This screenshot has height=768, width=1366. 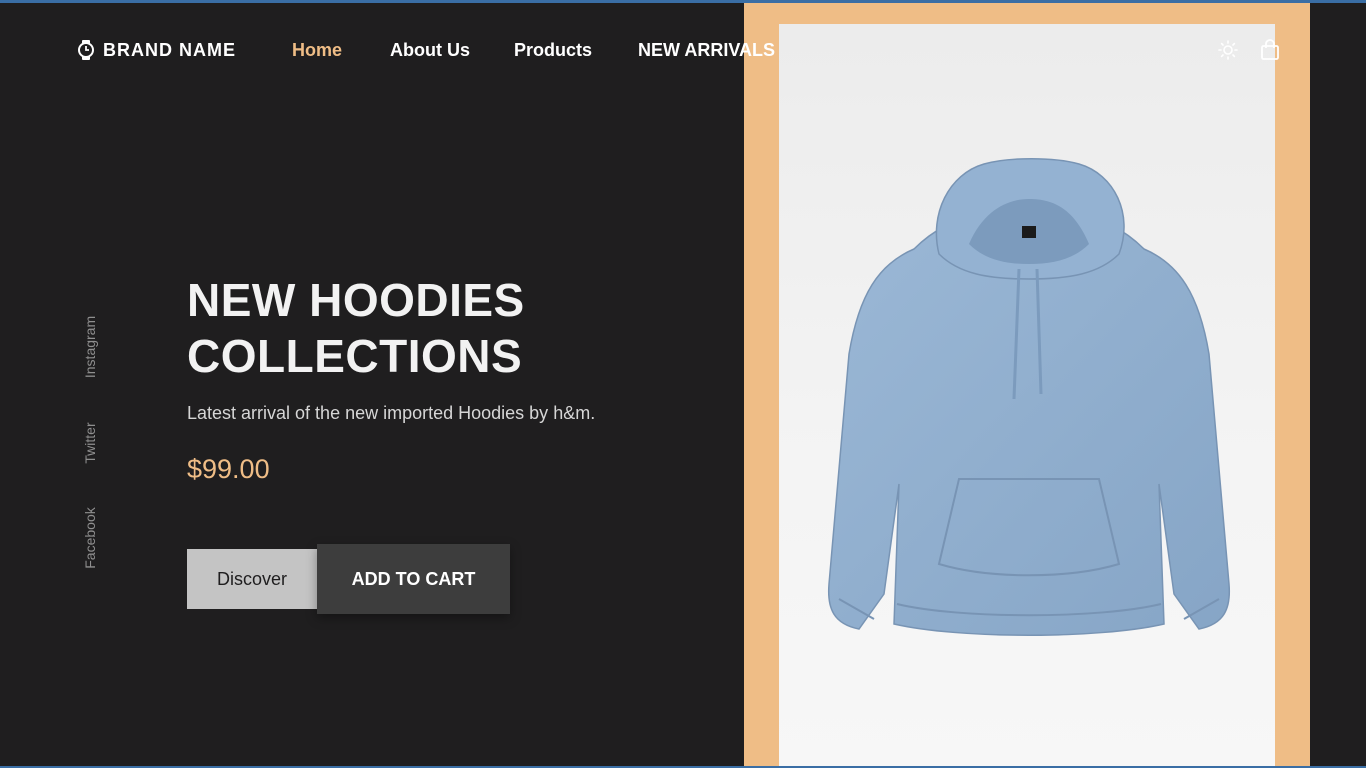 What do you see at coordinates (413, 579) in the screenshot?
I see `add-to-cart-button: ADD TO CART` at bounding box center [413, 579].